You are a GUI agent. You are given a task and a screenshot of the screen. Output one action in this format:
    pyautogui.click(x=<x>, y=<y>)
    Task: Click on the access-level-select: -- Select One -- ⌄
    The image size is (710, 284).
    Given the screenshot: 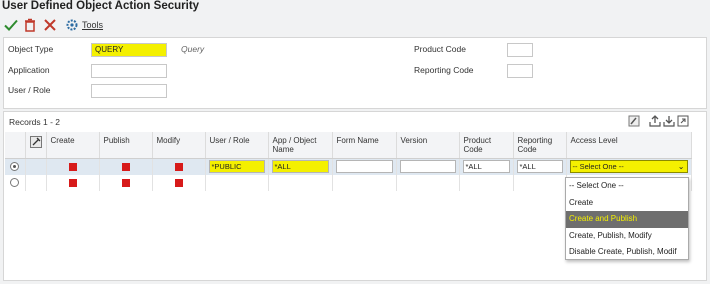 What is the action you would take?
    pyautogui.click(x=628, y=167)
    